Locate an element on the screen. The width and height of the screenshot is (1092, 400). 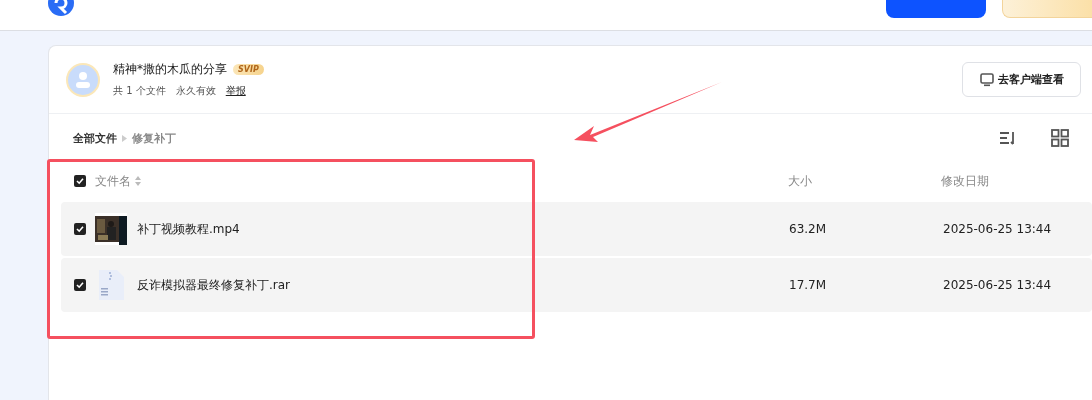
avatar-icon is located at coordinates (83, 79).